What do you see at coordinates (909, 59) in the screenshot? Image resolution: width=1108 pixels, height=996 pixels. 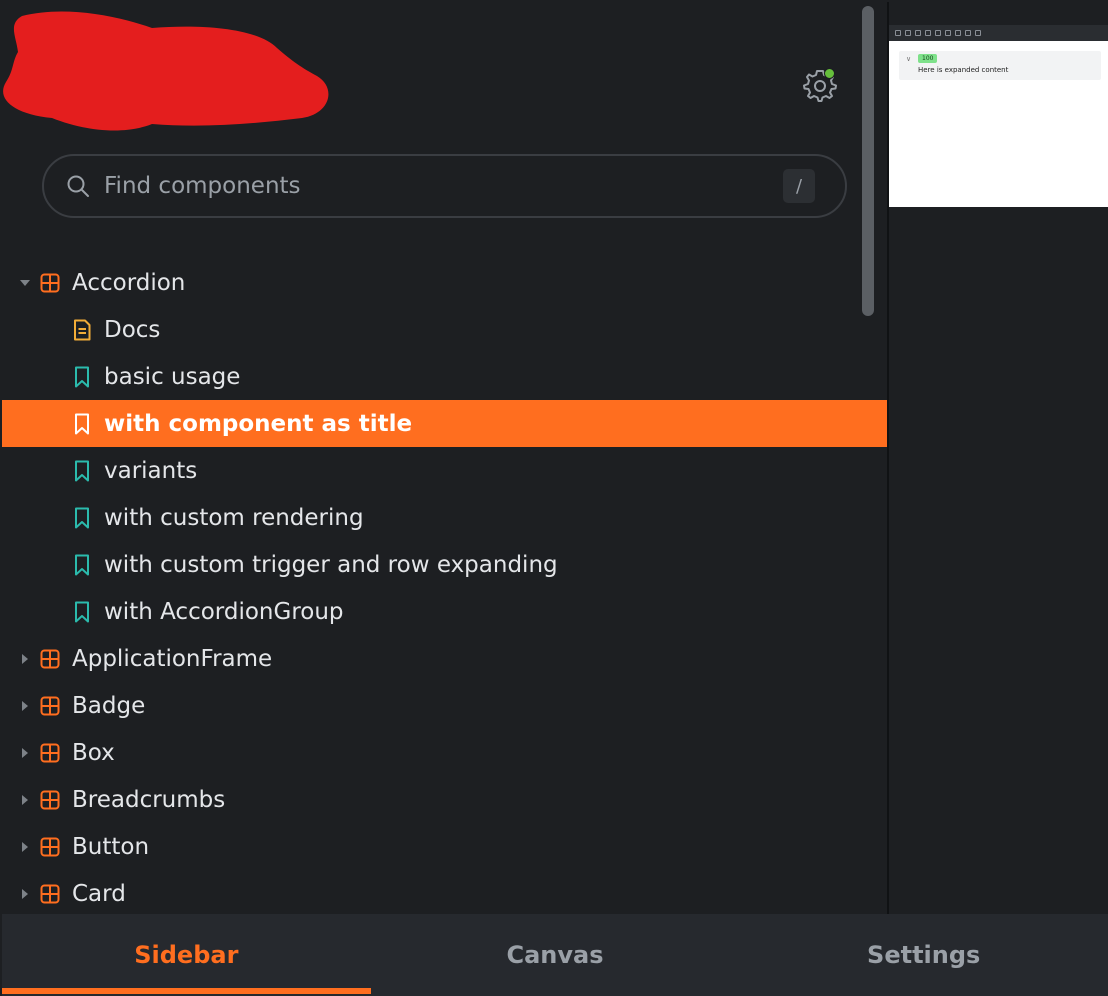 I see `chevron-down-icon: ∨` at bounding box center [909, 59].